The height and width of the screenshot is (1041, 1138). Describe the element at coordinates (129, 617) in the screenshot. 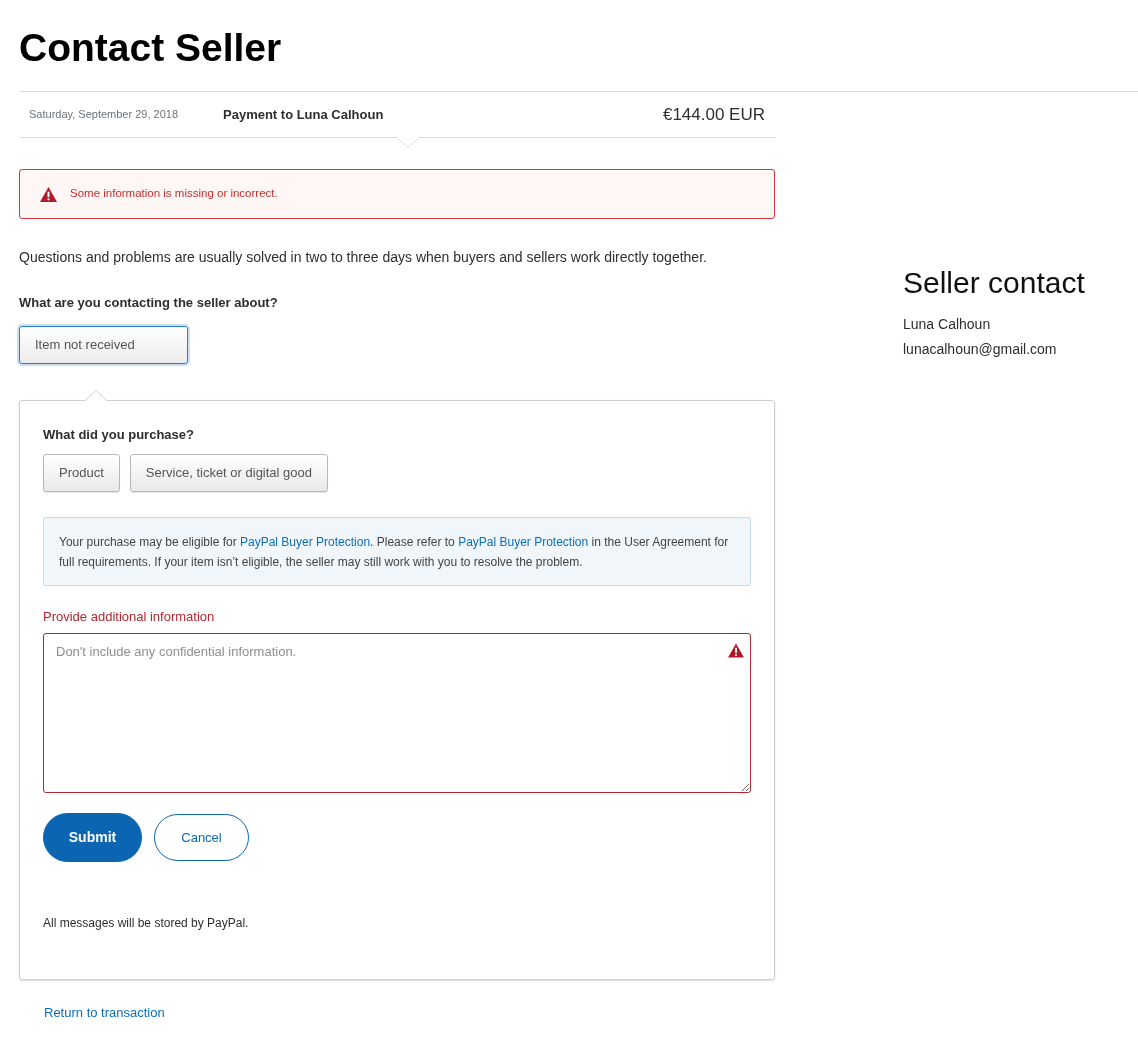

I see `details-label: Provide additional information` at that location.